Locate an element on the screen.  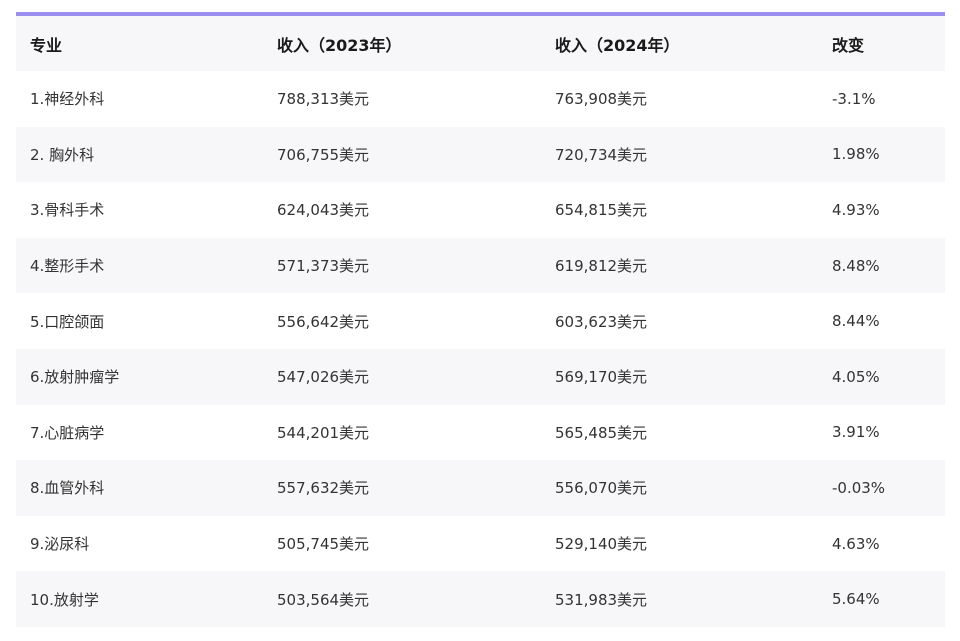
cell-specialty: 5.口腔颌面 is located at coordinates (67, 321).